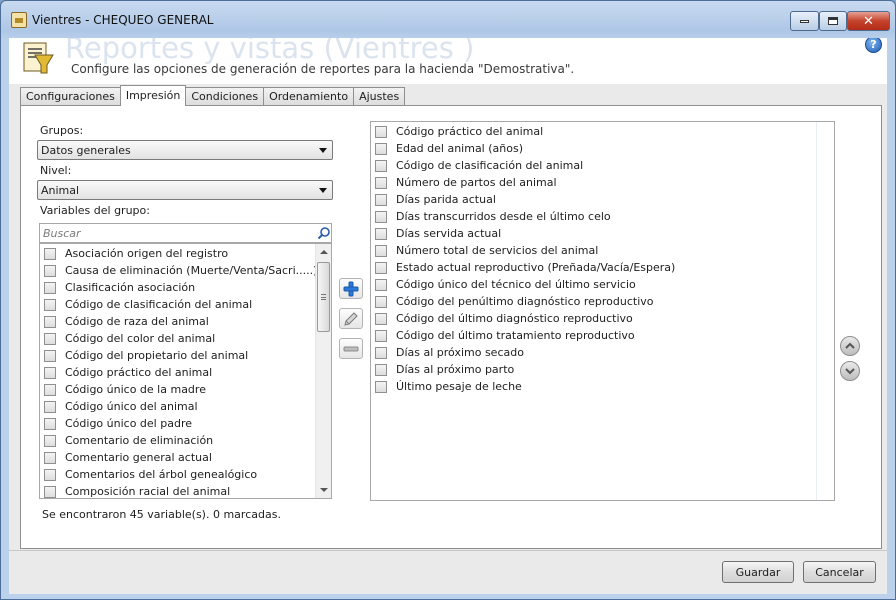 The width and height of the screenshot is (896, 600). What do you see at coordinates (804, 21) in the screenshot?
I see `minimize-button` at bounding box center [804, 21].